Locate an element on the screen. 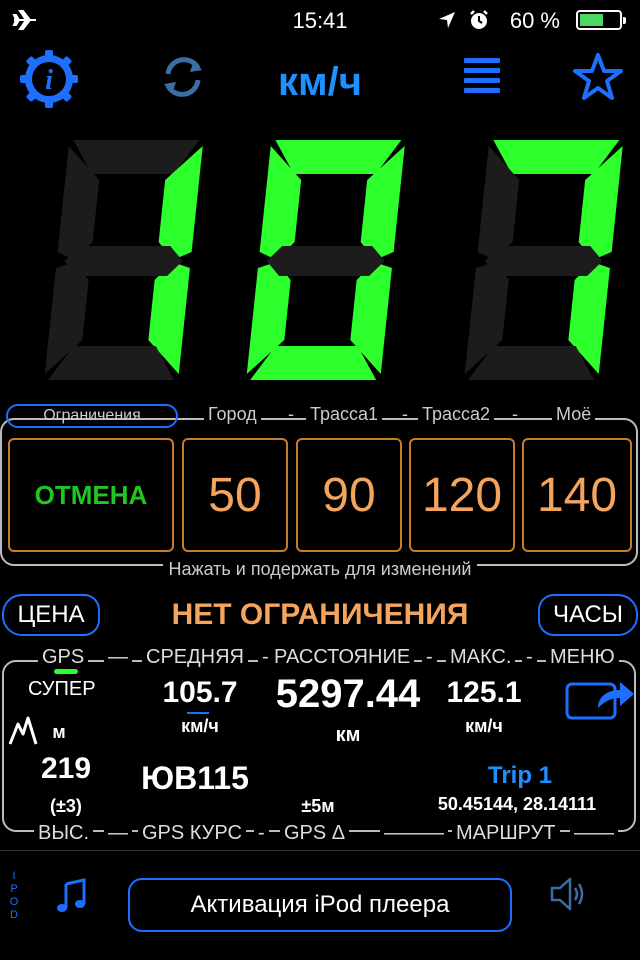 Image resolution: width=640 pixels, height=960 pixels. gps-quality: СУПЕР is located at coordinates (62, 689).